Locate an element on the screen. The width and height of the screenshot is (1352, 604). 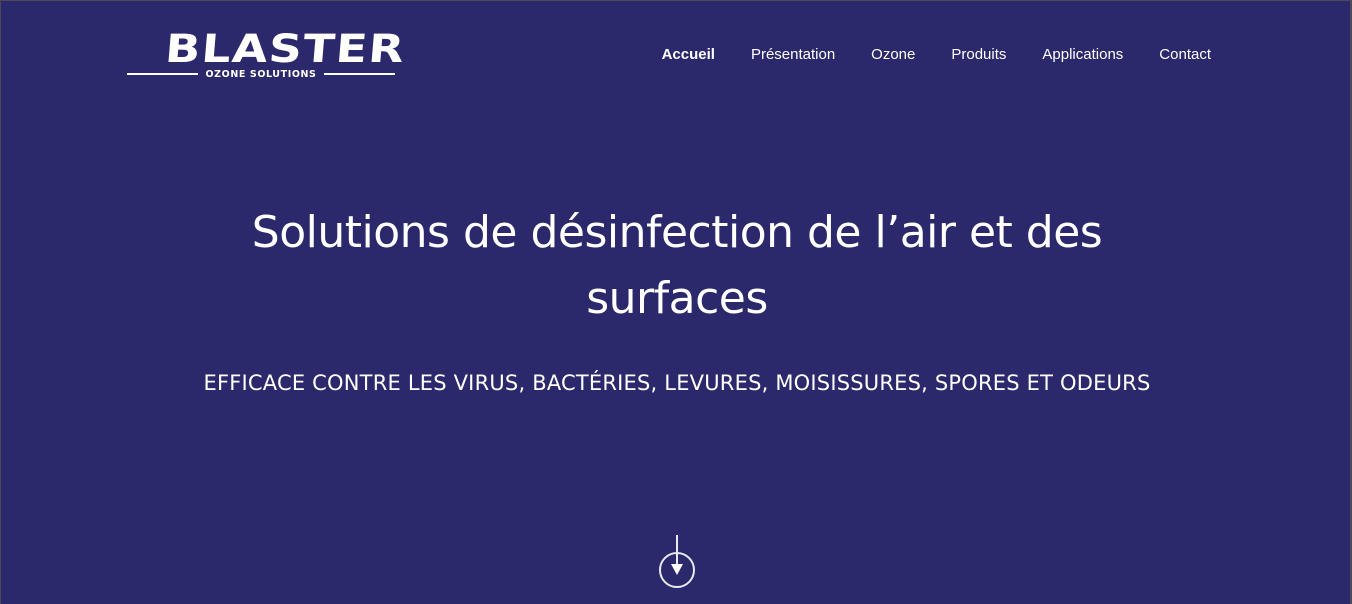
brand-tagline-row: OZONE SOLUTIONS is located at coordinates (261, 74).